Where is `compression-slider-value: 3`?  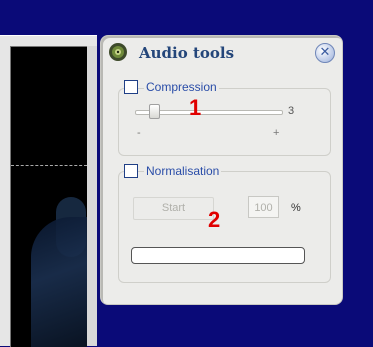 compression-slider-value: 3 is located at coordinates (291, 111).